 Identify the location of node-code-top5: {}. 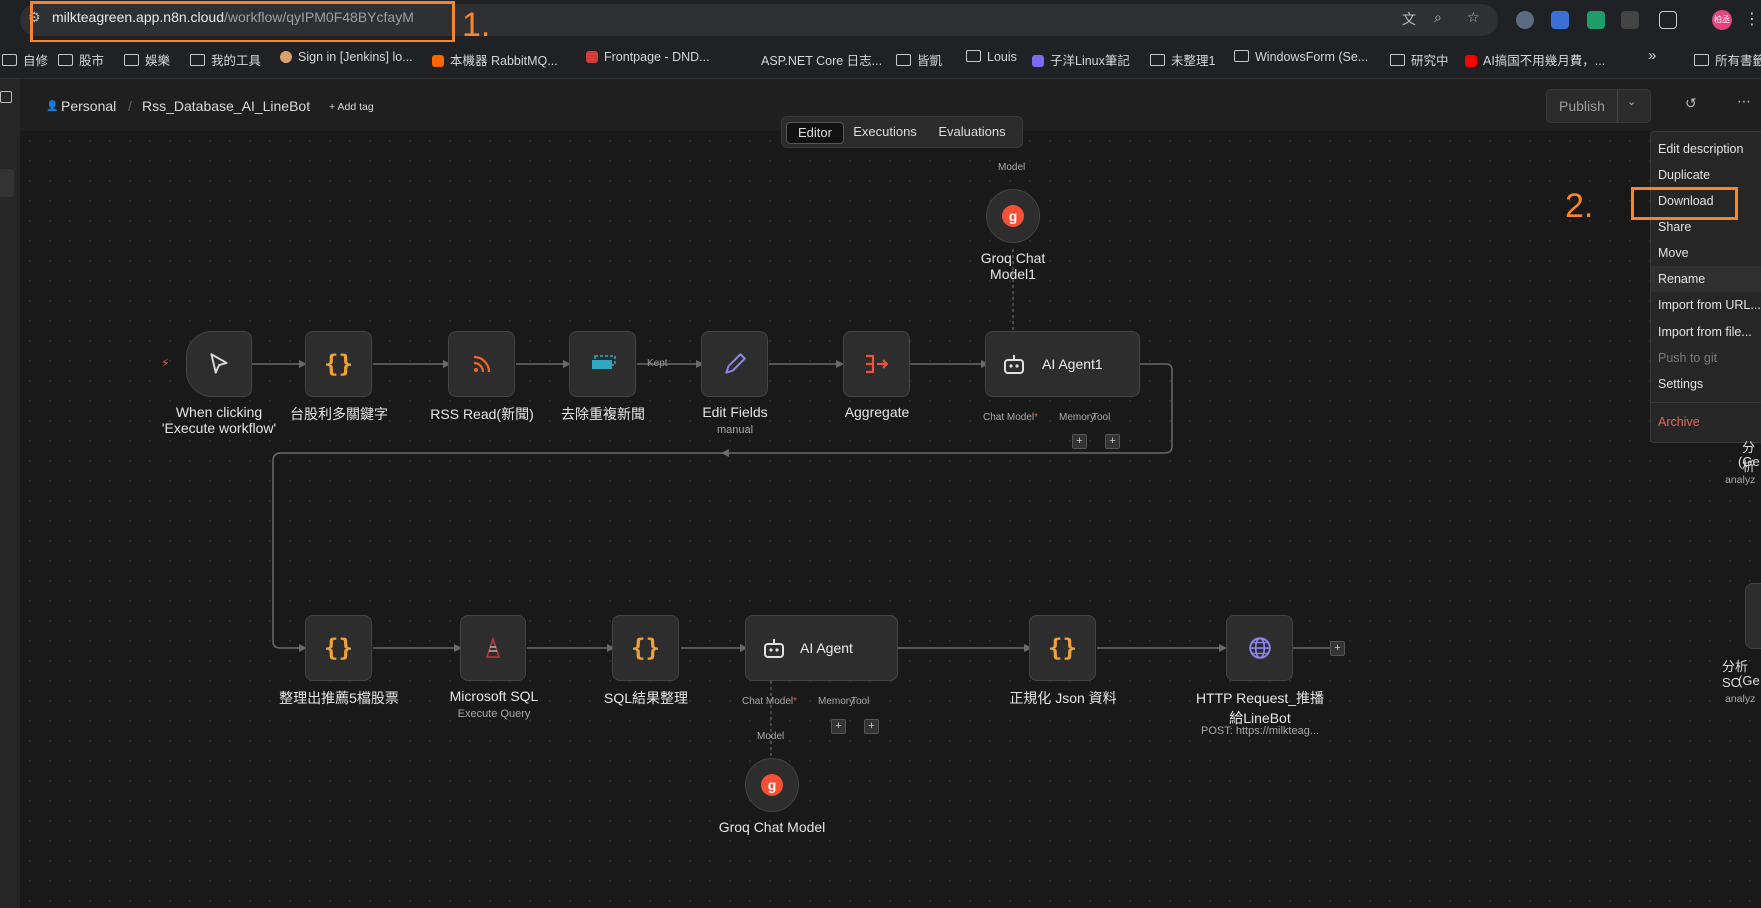
(338, 648).